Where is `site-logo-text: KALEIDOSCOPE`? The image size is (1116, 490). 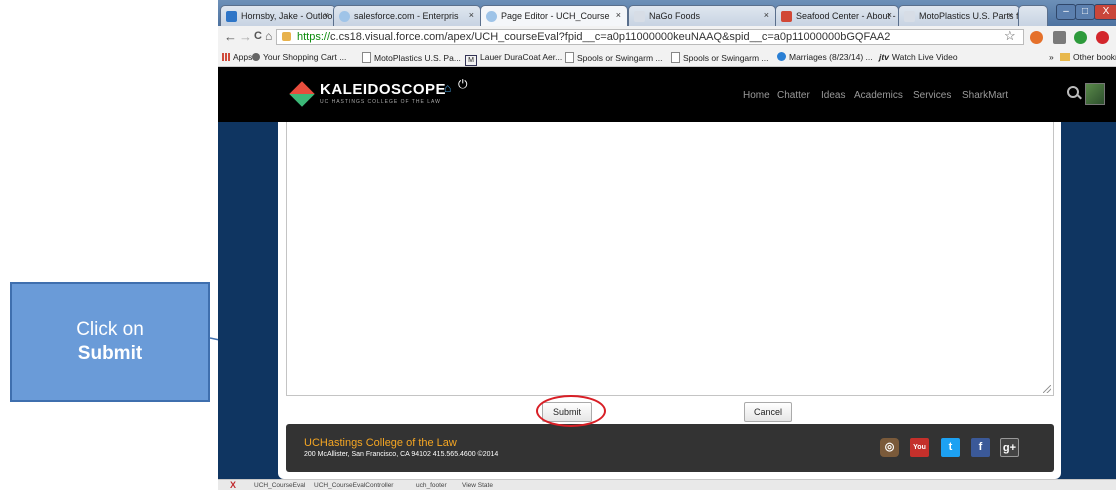
site-logo-text: KALEIDOSCOPE is located at coordinates (383, 89).